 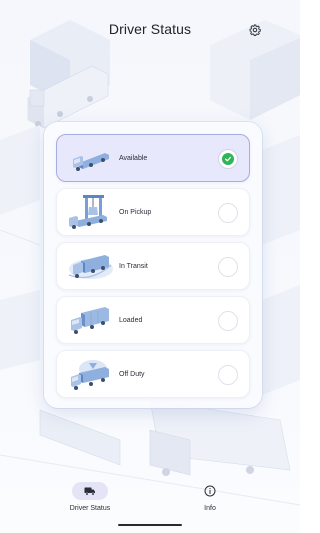 What do you see at coordinates (132, 374) in the screenshot?
I see `status-option-label: Off Duty` at bounding box center [132, 374].